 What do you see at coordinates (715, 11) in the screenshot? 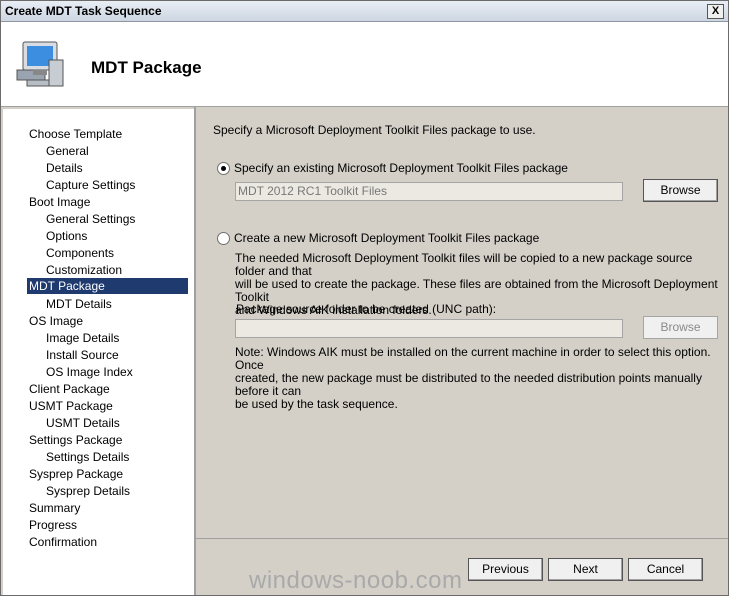
I see `close-button: X` at bounding box center [715, 11].